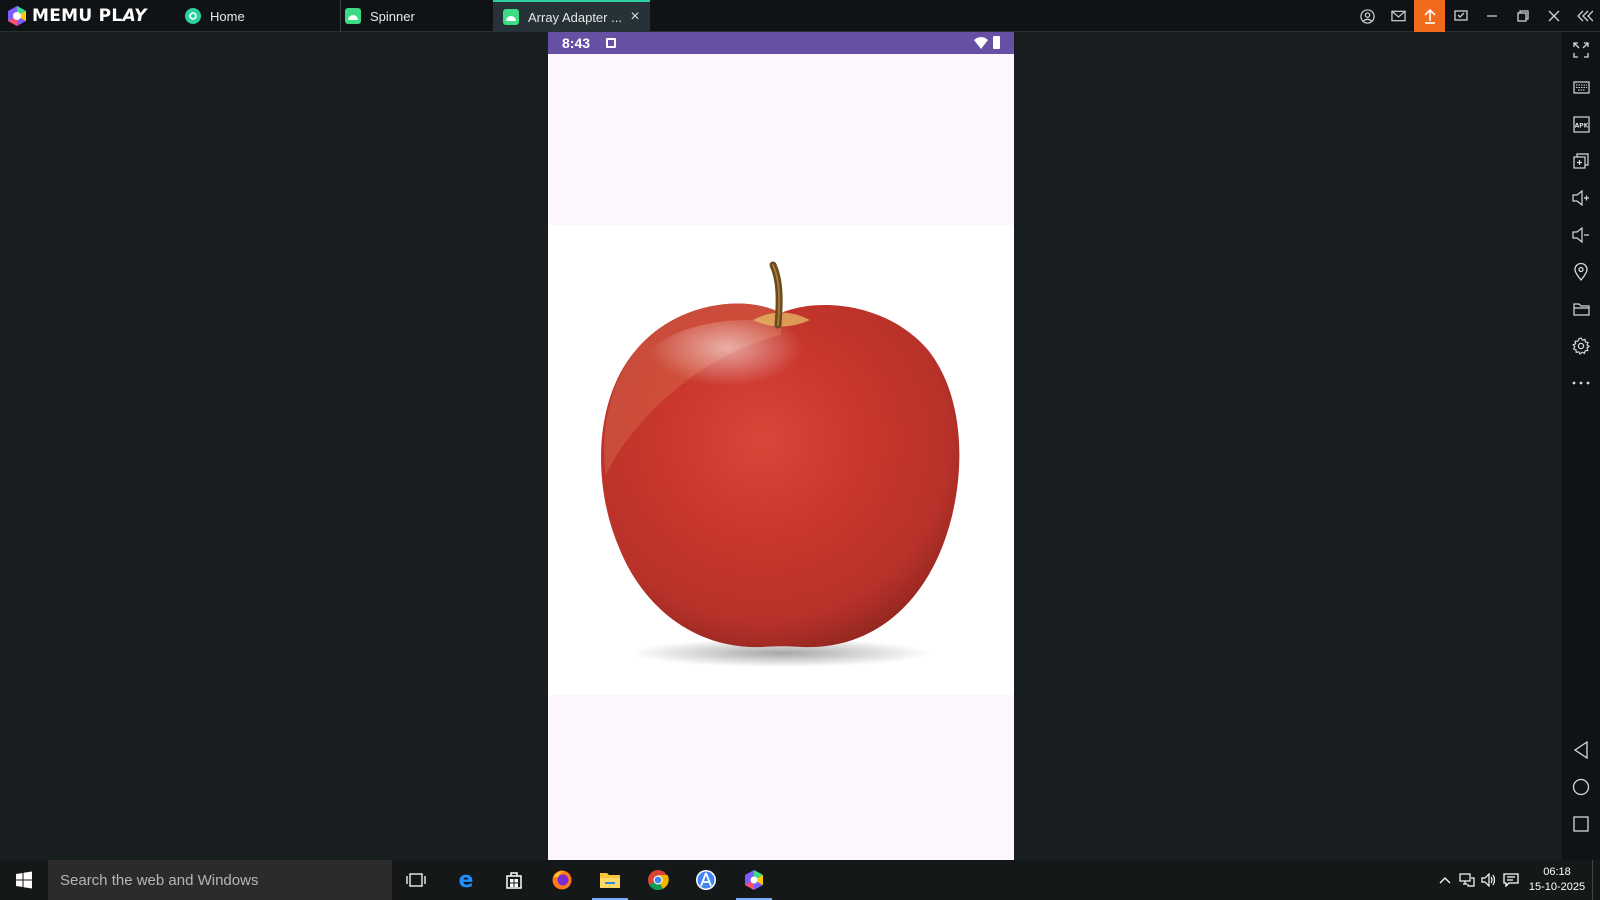  Describe the element at coordinates (1553, 16) in the screenshot. I see `close-icon` at that location.